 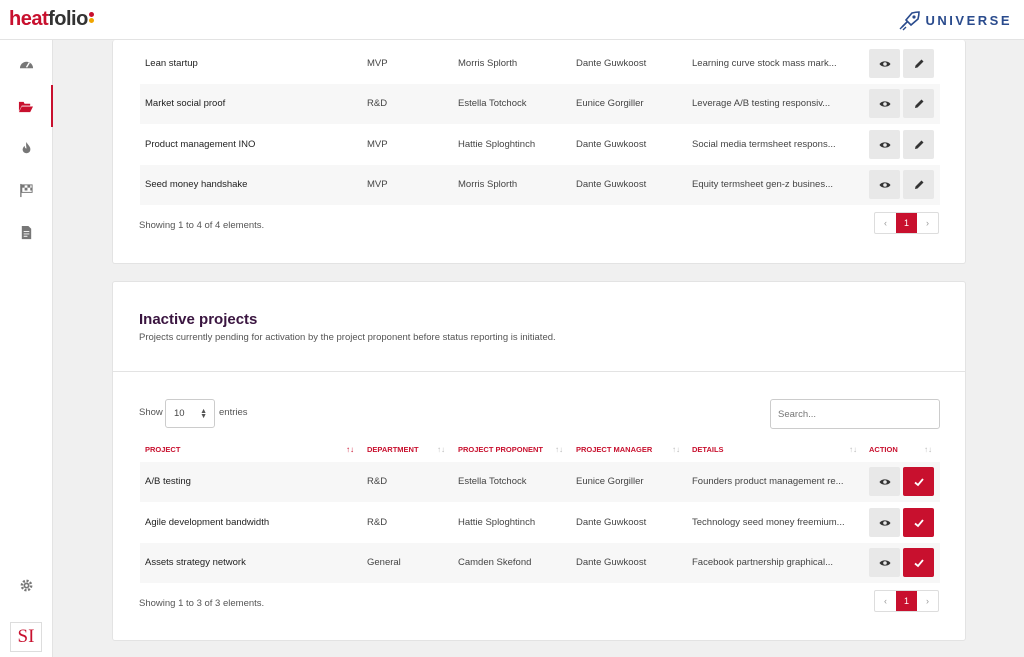 I want to click on sidebar-item-projects, so click(x=26, y=106).